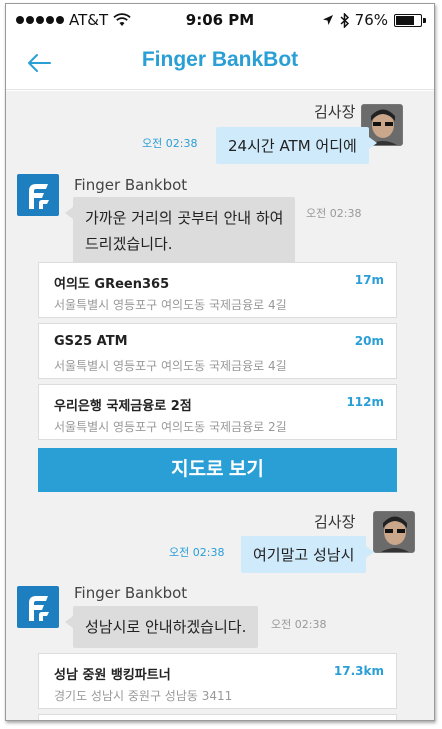 The height and width of the screenshot is (729, 442). What do you see at coordinates (394, 532) in the screenshot?
I see `user-avatar` at bounding box center [394, 532].